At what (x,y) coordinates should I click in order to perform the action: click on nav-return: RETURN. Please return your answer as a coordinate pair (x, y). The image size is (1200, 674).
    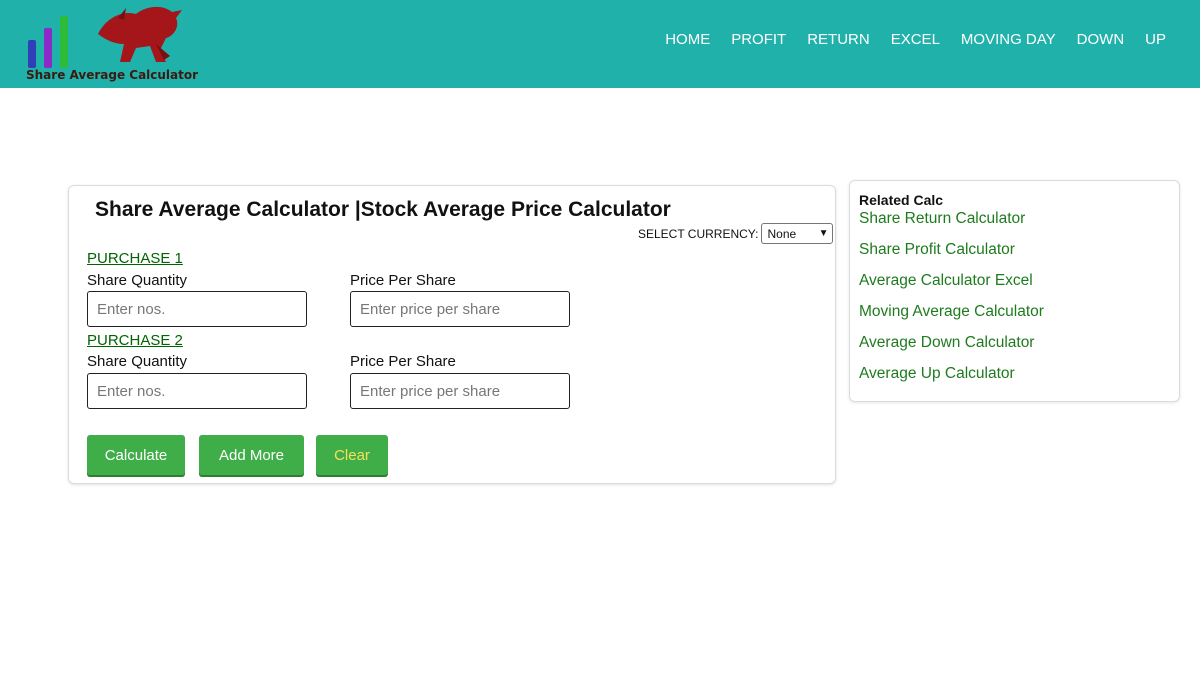
    Looking at the image, I should click on (838, 40).